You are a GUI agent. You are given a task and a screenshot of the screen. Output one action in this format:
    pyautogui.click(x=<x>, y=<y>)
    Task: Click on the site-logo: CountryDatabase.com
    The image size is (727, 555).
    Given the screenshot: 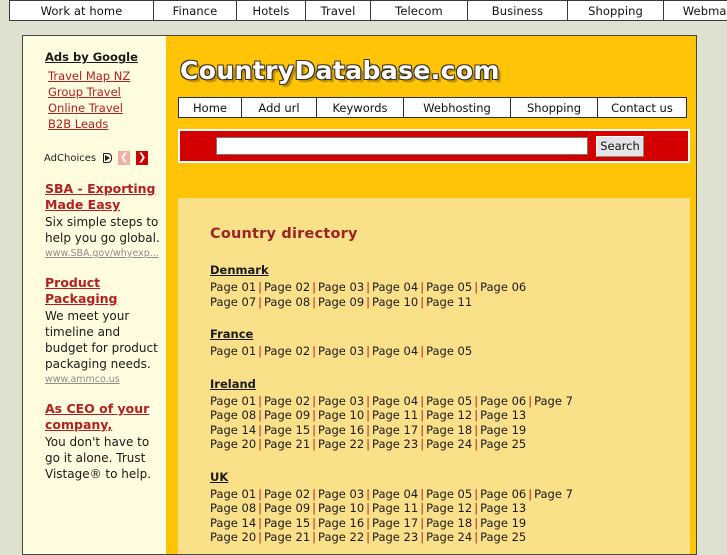 What is the action you would take?
    pyautogui.click(x=438, y=70)
    